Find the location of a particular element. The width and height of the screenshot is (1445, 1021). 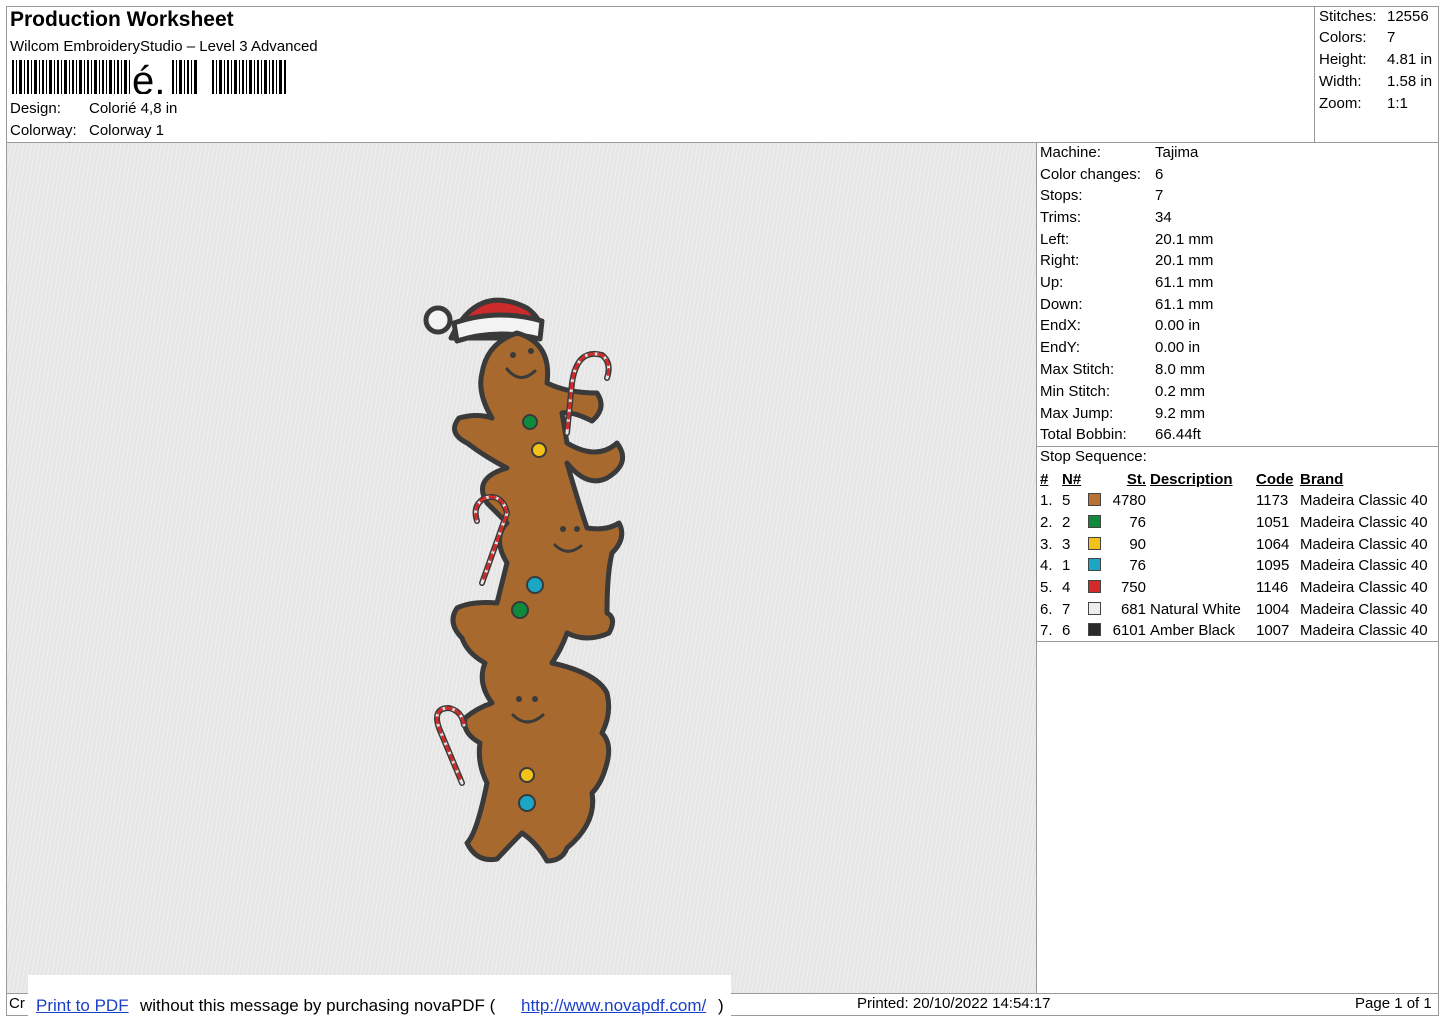

info-min-stitch: Min Stitch: 0.2 mm is located at coordinates (1123, 391).